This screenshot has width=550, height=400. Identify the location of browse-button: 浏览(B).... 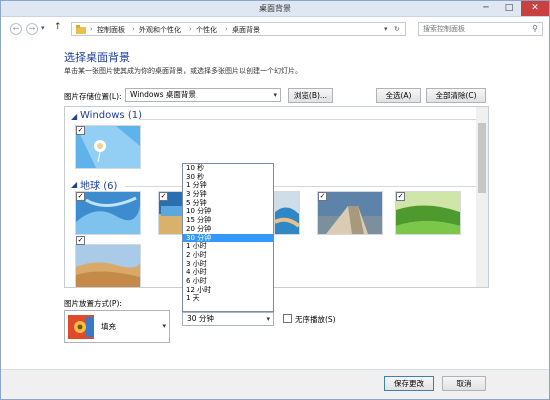
(310, 95).